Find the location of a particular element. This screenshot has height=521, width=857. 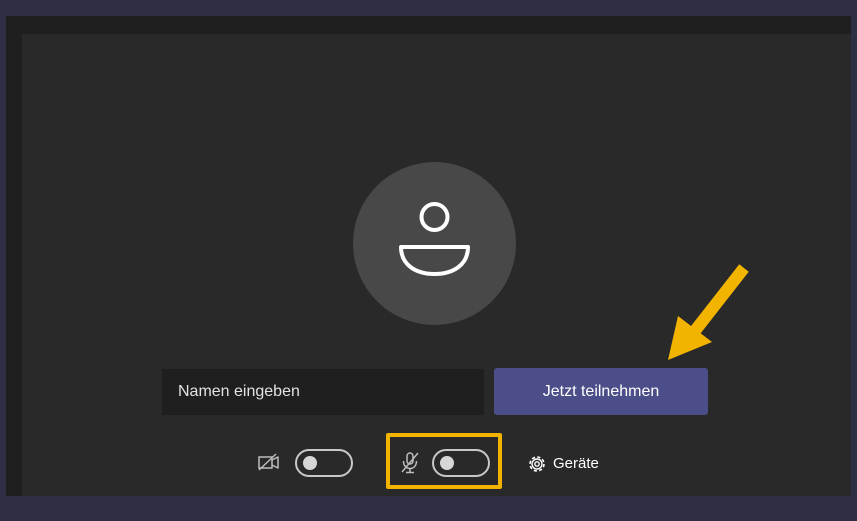

mic-off-icon is located at coordinates (410, 465).